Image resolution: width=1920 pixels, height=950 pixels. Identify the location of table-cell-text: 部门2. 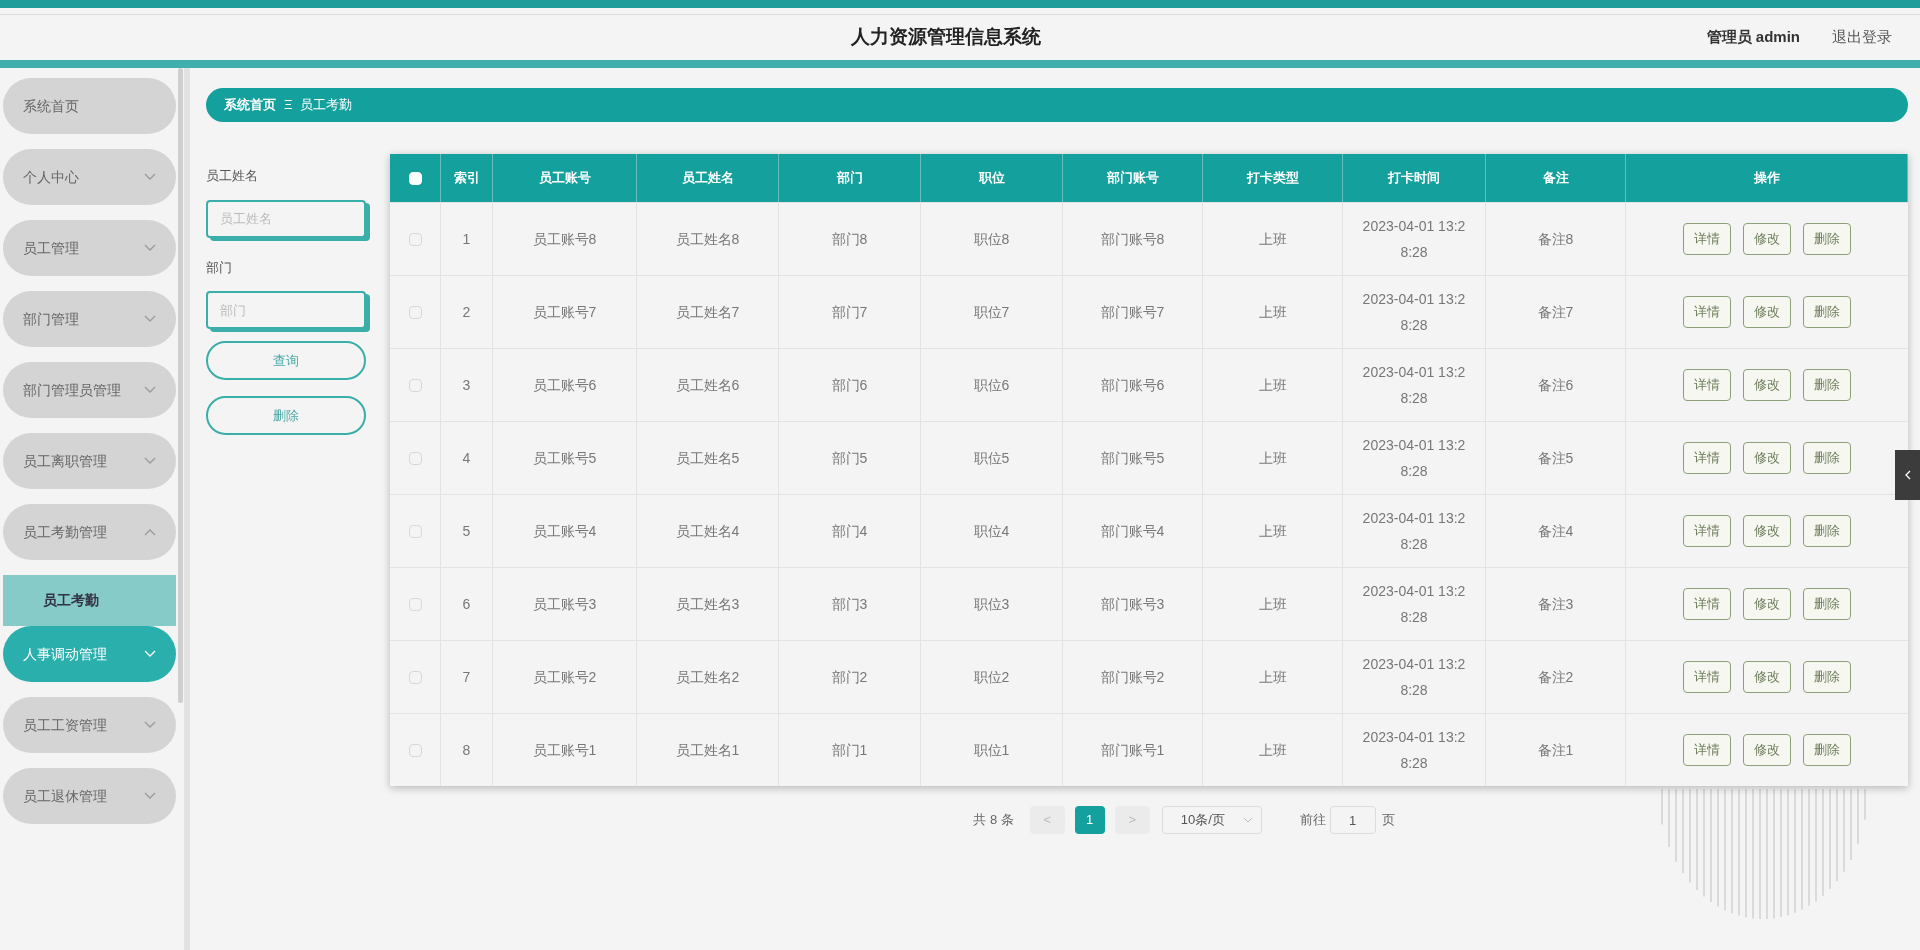
(849, 677).